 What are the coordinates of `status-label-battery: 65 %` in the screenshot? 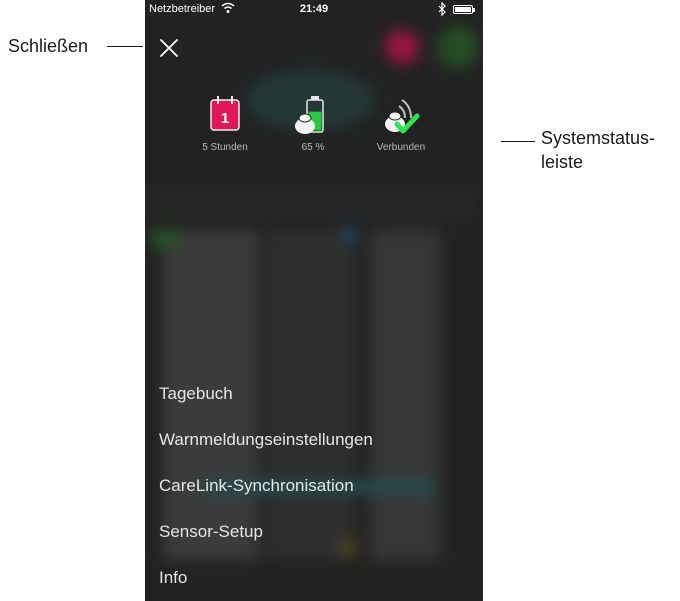 It's located at (313, 147).